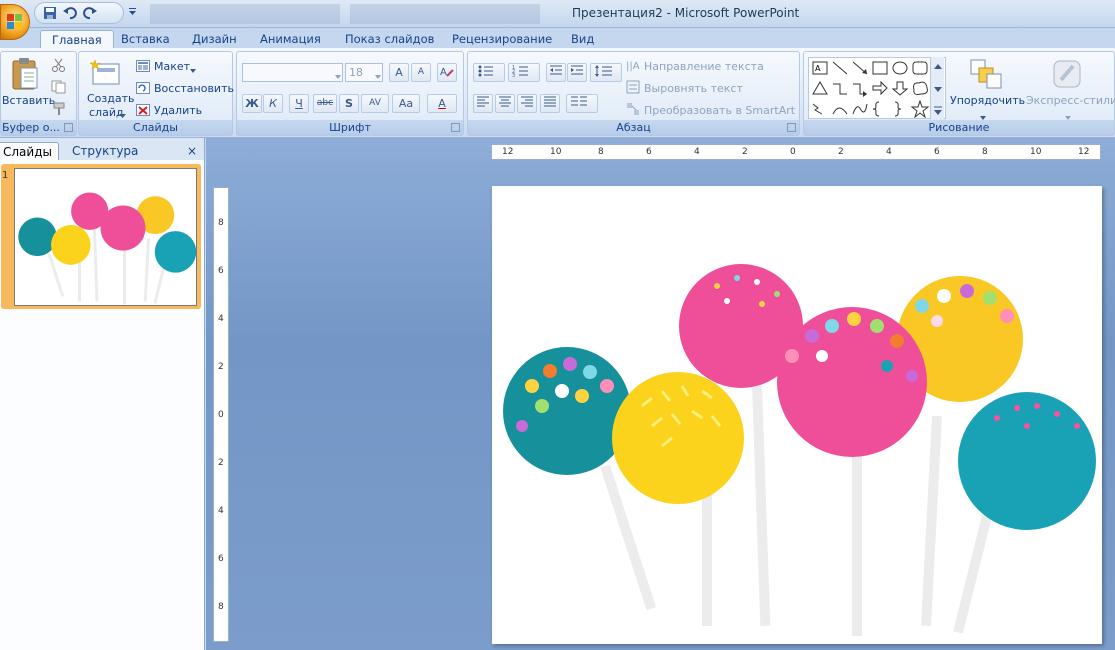  What do you see at coordinates (105, 73) in the screenshot?
I see `new-slide-icon` at bounding box center [105, 73].